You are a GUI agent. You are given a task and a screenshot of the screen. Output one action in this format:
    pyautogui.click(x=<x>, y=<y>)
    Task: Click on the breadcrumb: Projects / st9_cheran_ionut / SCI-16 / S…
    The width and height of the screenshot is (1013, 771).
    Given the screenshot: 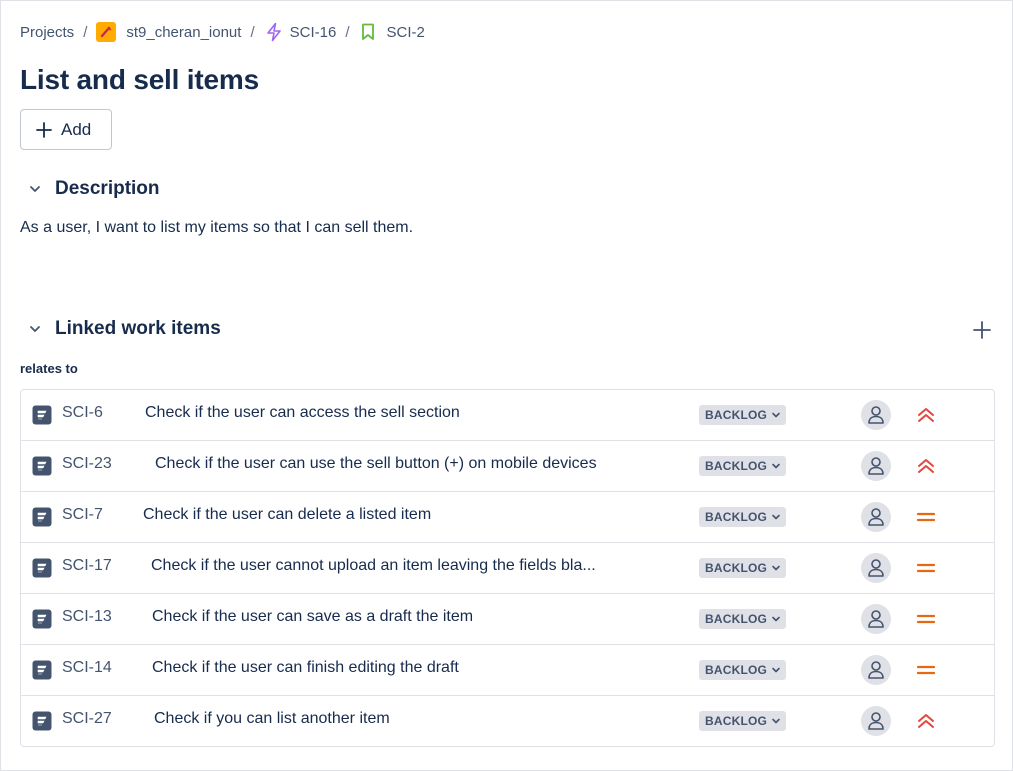 What is the action you would take?
    pyautogui.click(x=222, y=32)
    